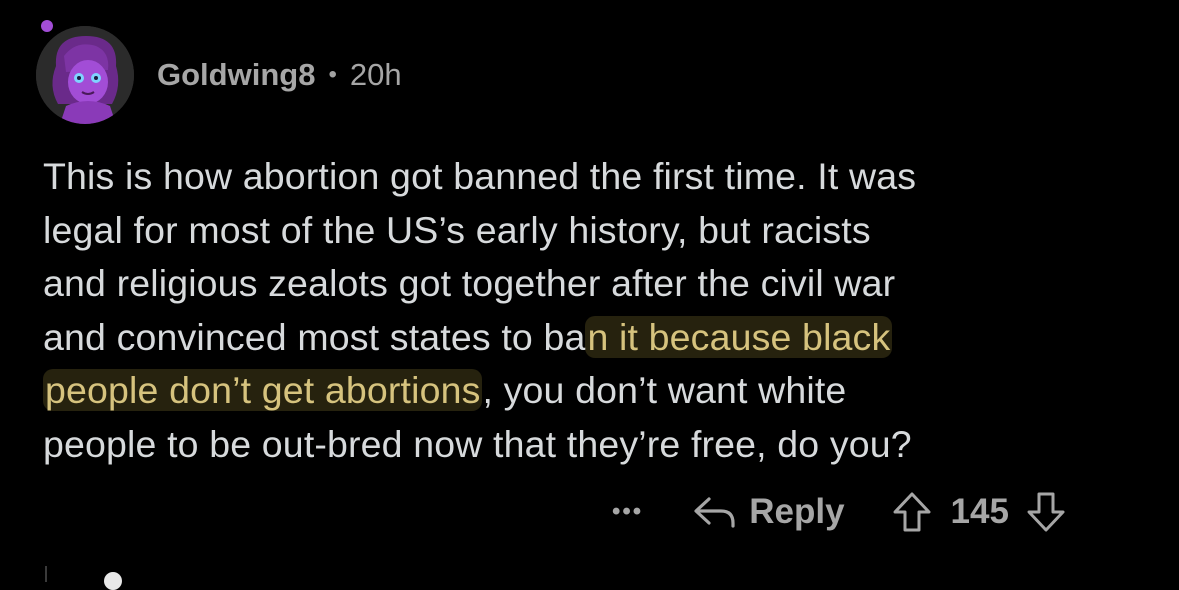 This screenshot has width=1179, height=590. I want to click on timestamp: 20h, so click(376, 75).